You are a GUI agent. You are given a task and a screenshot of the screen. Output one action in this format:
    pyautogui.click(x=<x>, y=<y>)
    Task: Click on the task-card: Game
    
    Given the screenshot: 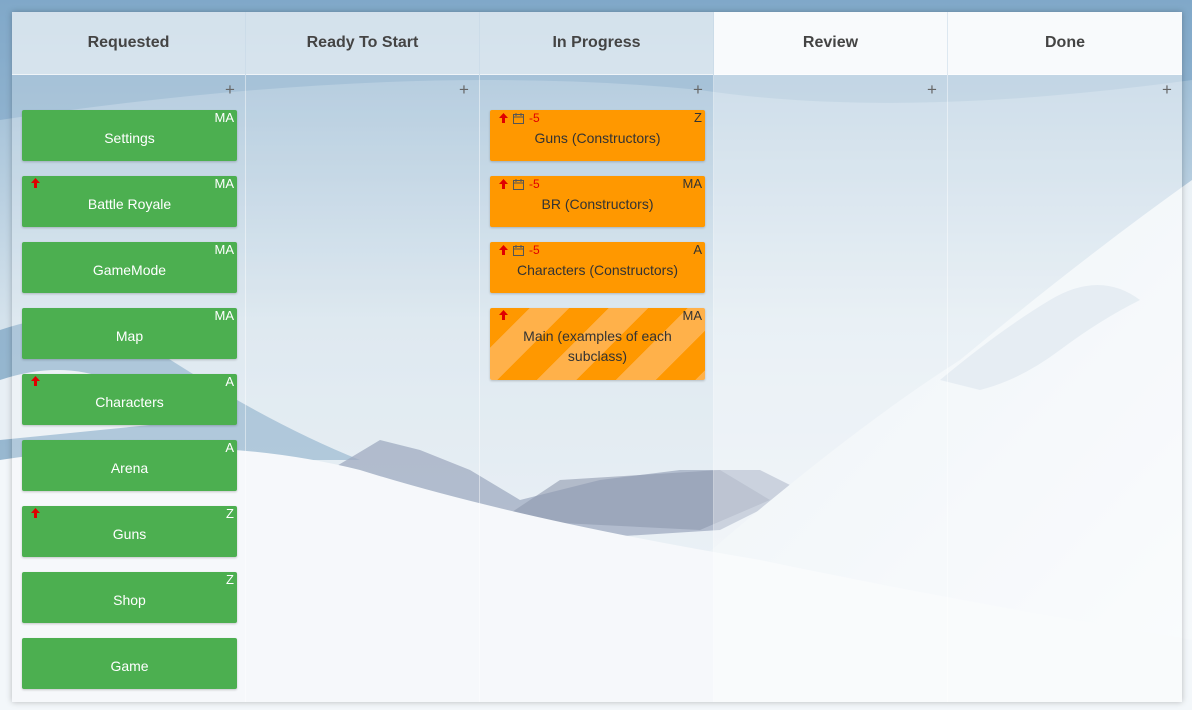 What is the action you would take?
    pyautogui.click(x=129, y=663)
    